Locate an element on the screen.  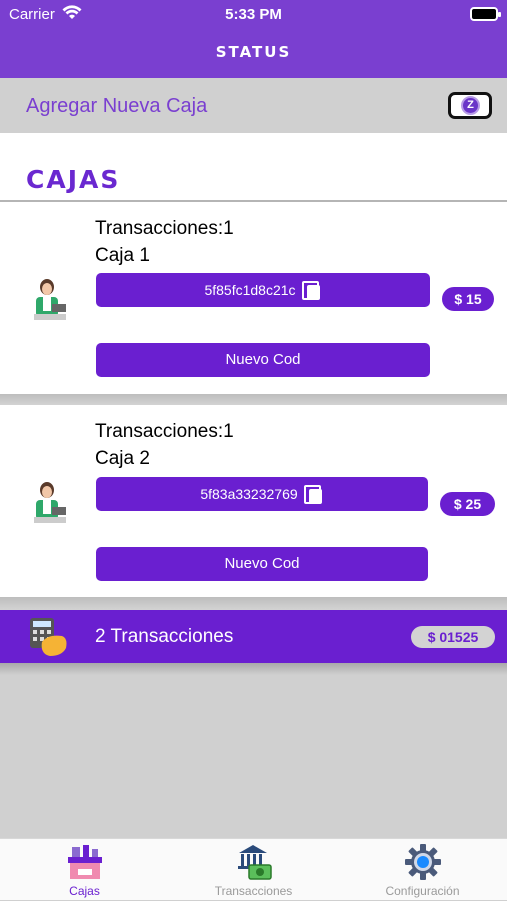
tab-cajas: Cajas is located at coordinates (84, 870).